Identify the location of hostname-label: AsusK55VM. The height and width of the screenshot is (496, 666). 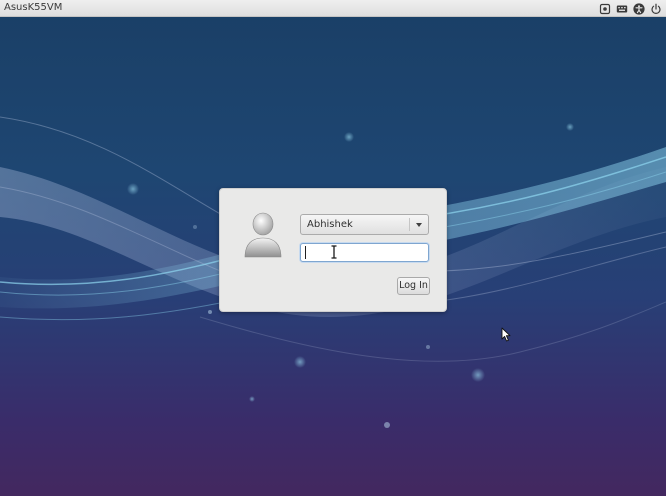
(33, 7).